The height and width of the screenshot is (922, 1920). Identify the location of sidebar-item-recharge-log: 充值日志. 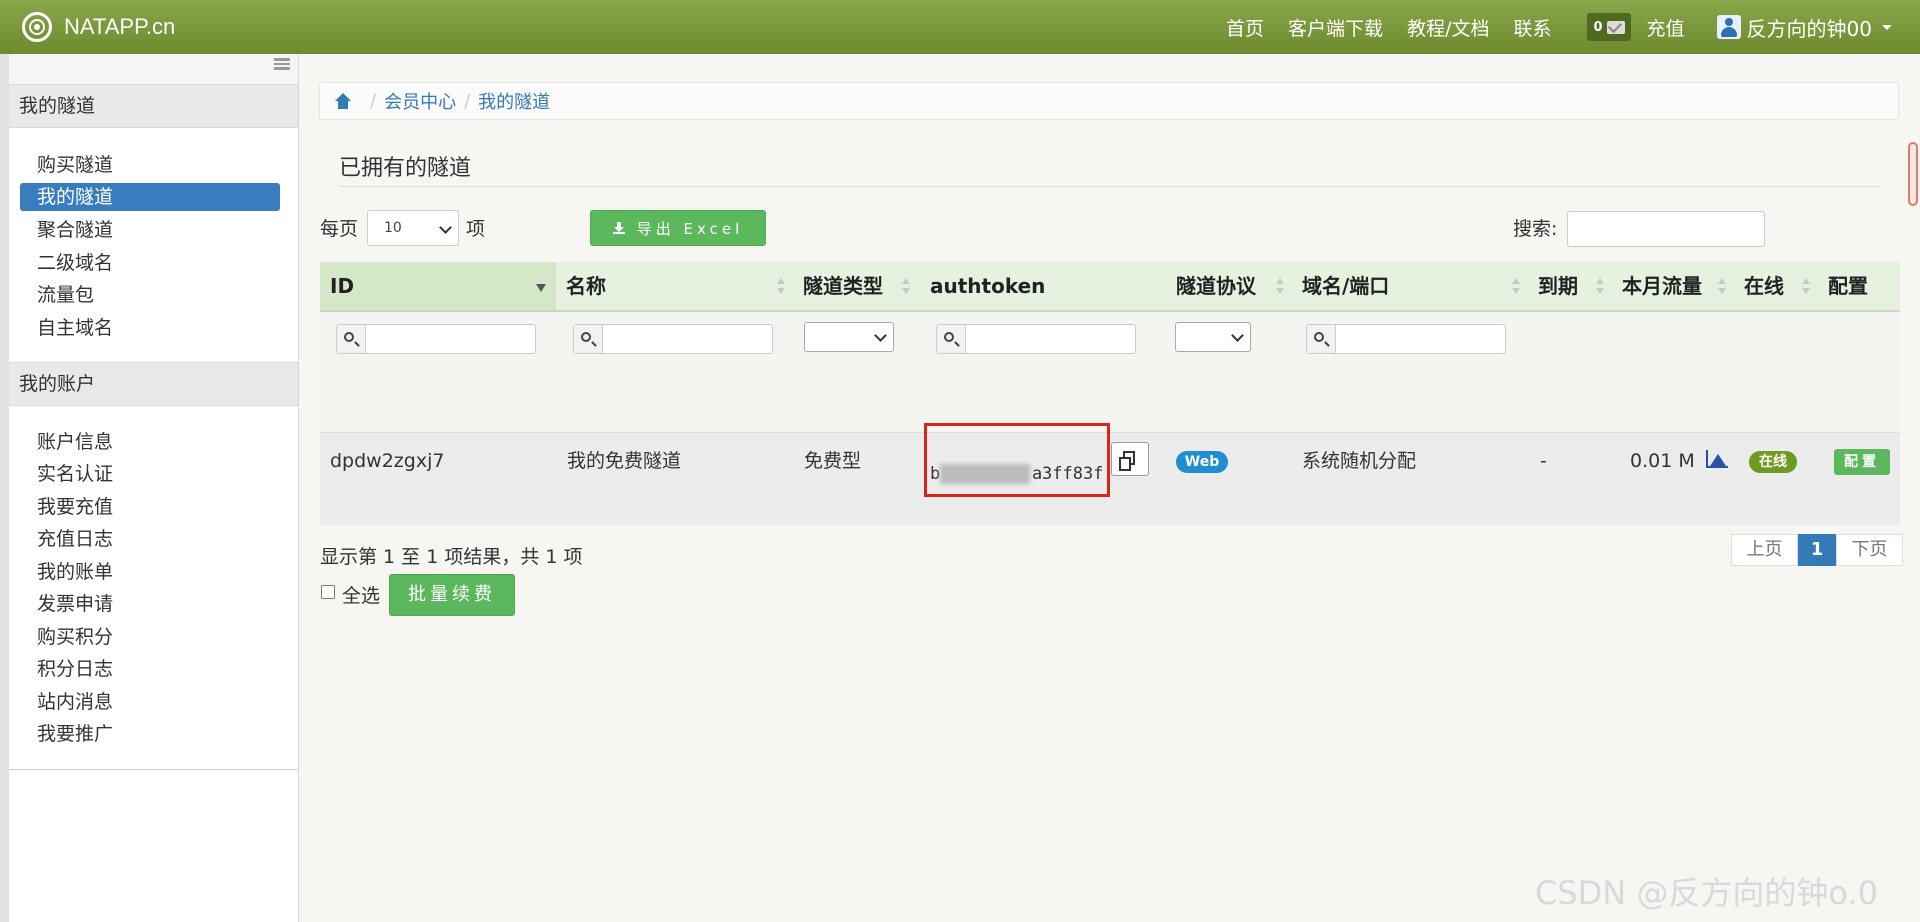
(75, 539).